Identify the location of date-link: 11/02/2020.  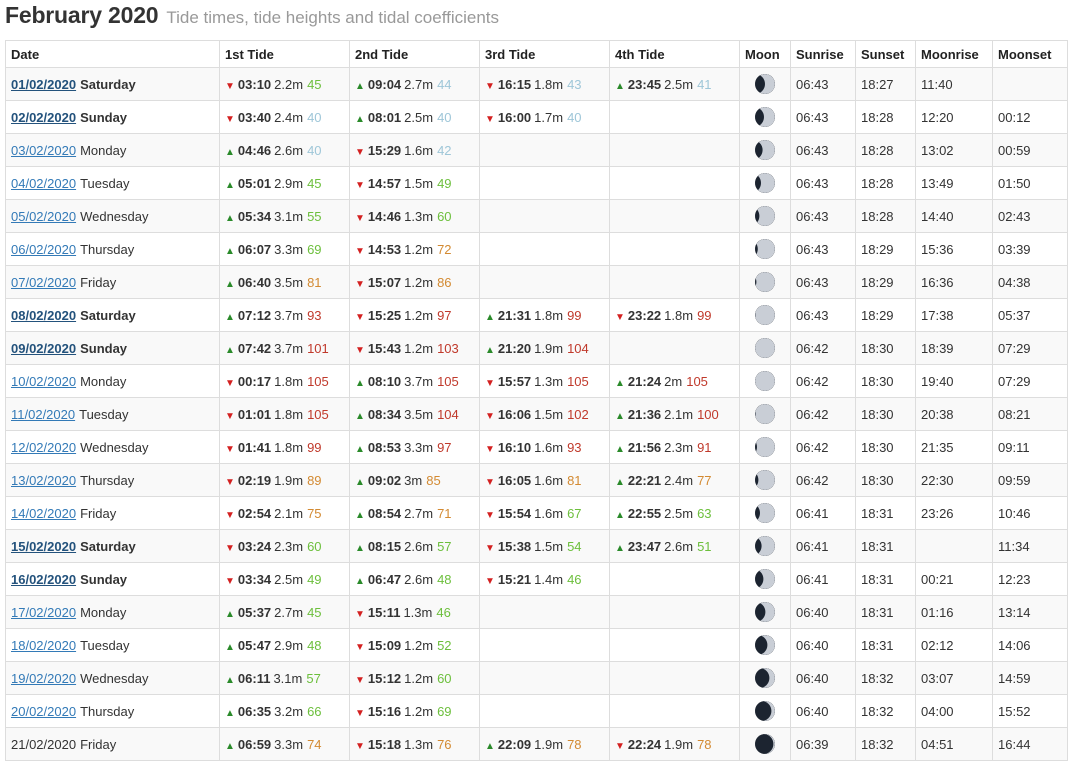
(43, 414).